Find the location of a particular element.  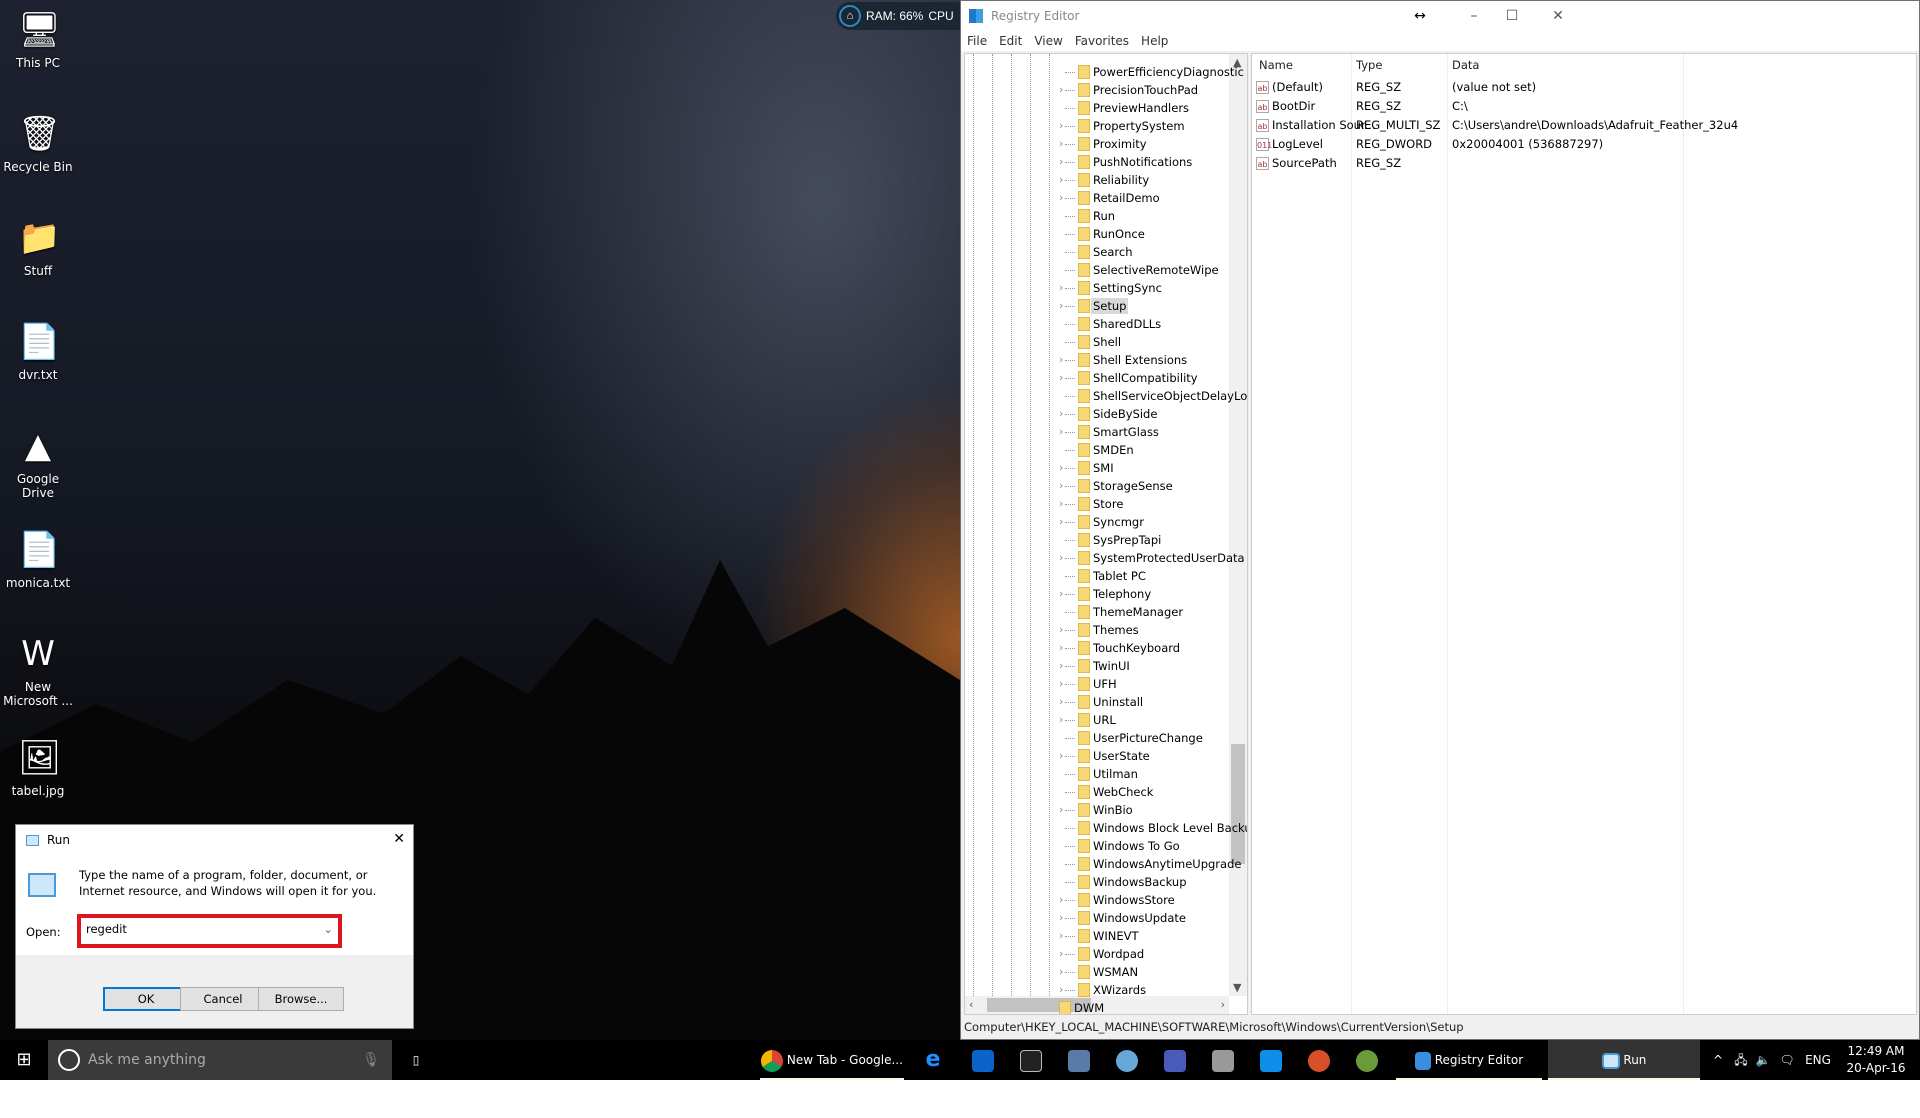

tree-item: SelectiveRemoteWipe is located at coordinates (1096, 270).